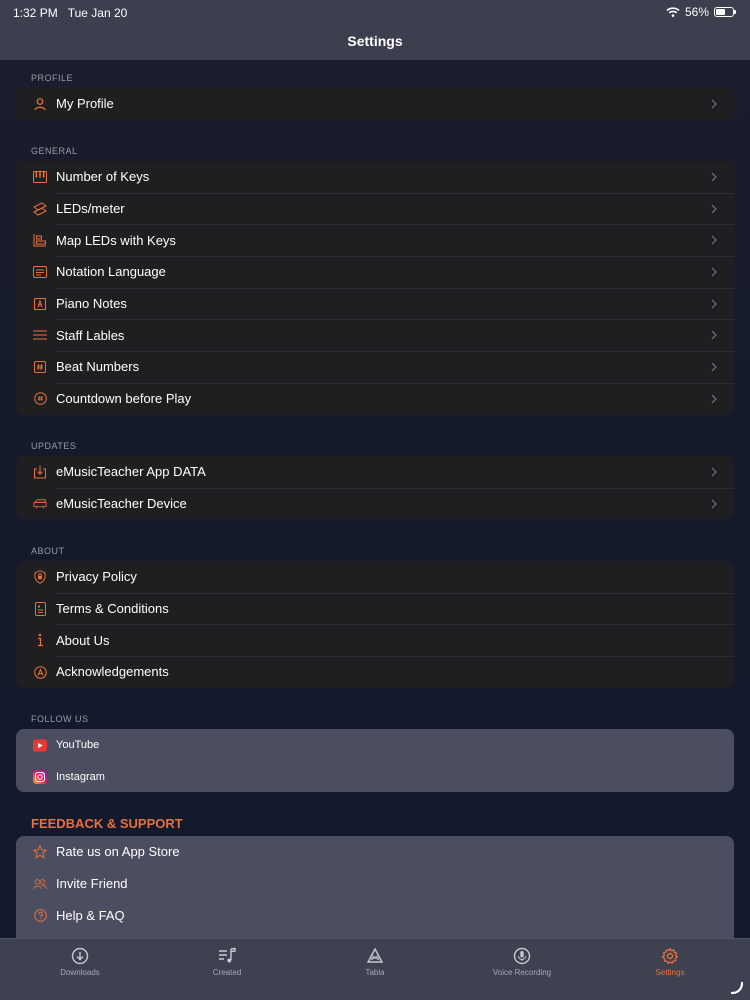 The width and height of the screenshot is (750, 1000). I want to click on tab-tabla: Tabla, so click(375, 962).